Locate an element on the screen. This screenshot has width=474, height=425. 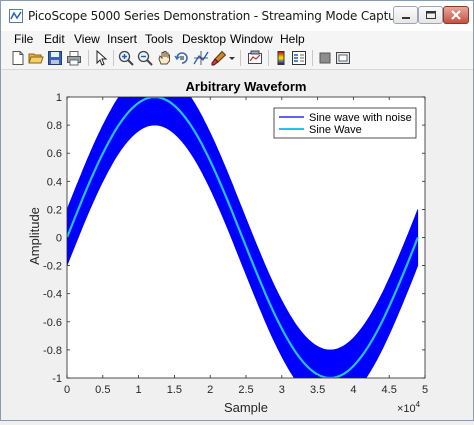
legend: Sine wave with noiseSine Wave is located at coordinates (345, 123).